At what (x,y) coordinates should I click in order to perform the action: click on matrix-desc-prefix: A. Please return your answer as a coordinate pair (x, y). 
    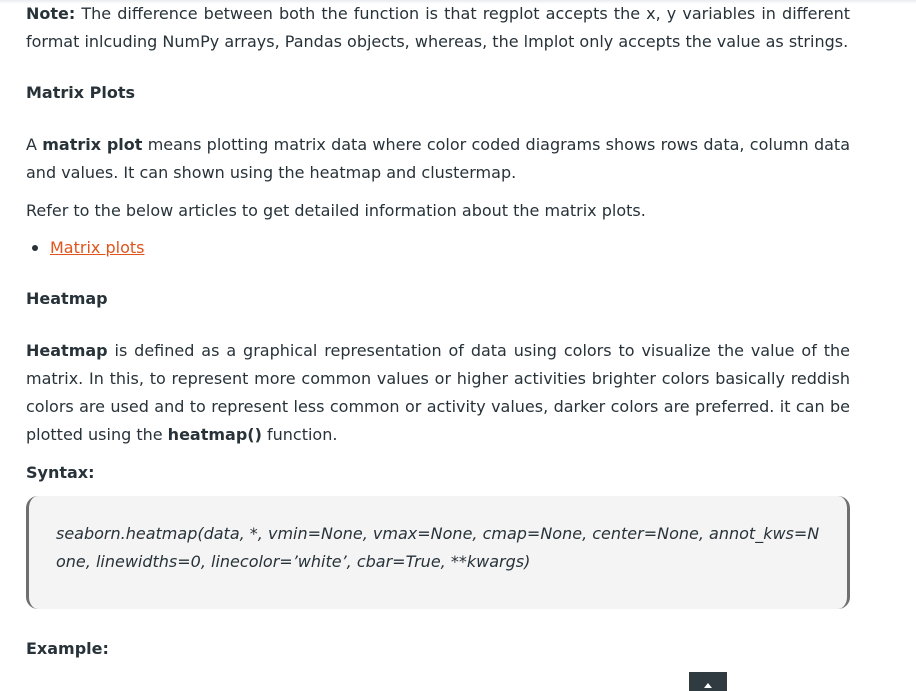
    Looking at the image, I should click on (34, 144).